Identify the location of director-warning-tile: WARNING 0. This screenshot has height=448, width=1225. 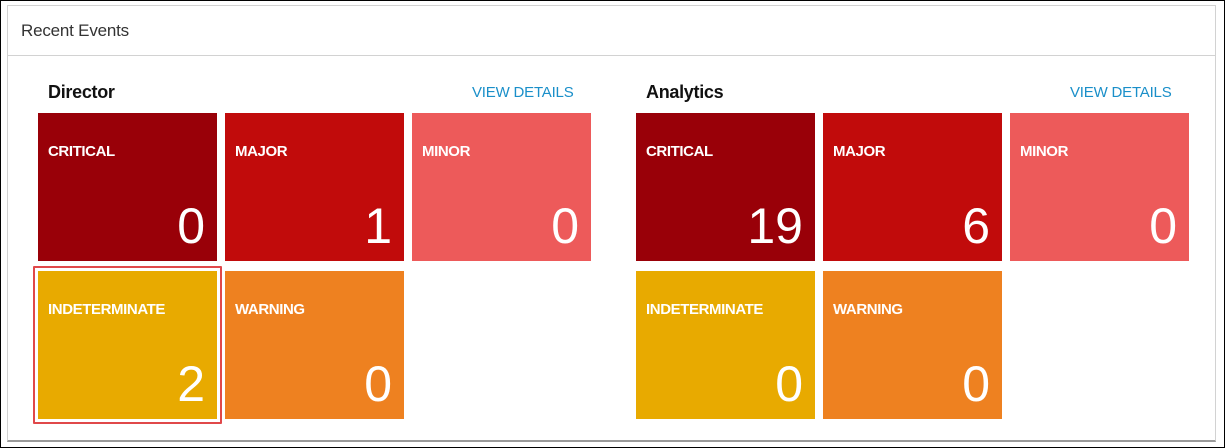
(314, 345).